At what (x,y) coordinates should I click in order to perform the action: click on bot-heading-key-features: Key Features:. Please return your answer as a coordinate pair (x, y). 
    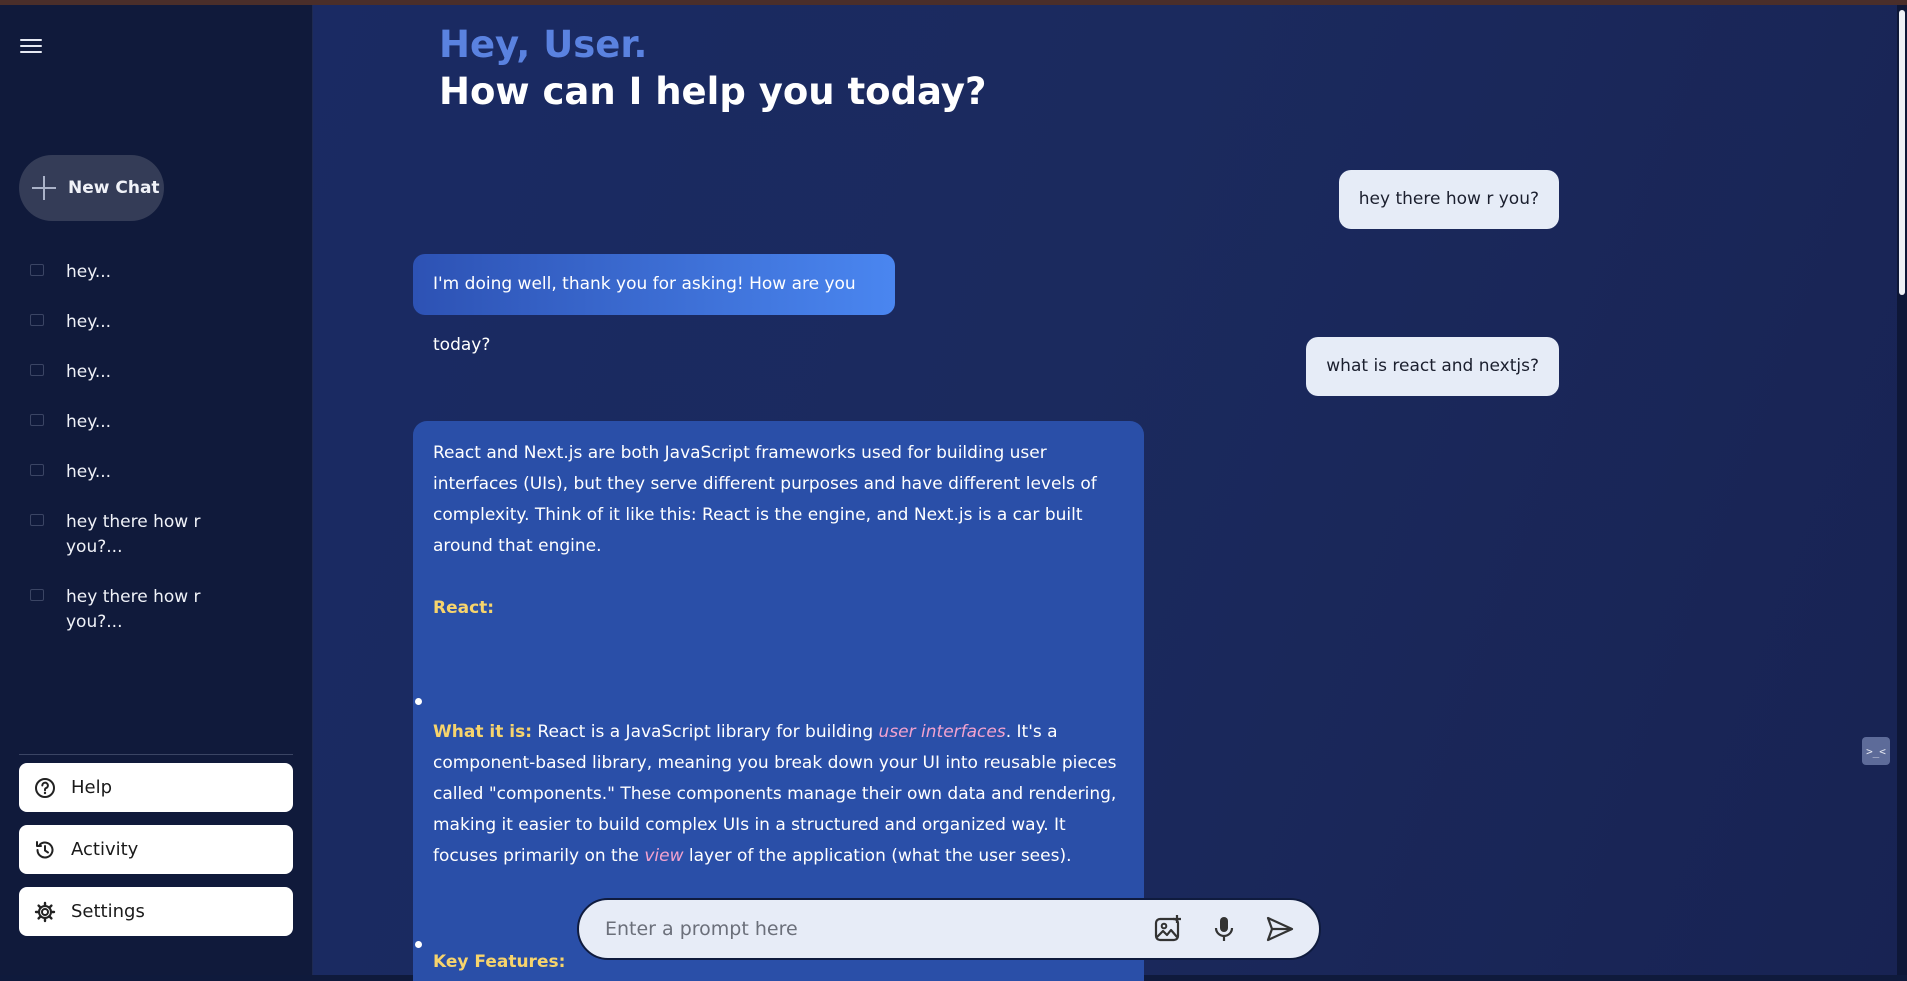
    Looking at the image, I should click on (499, 962).